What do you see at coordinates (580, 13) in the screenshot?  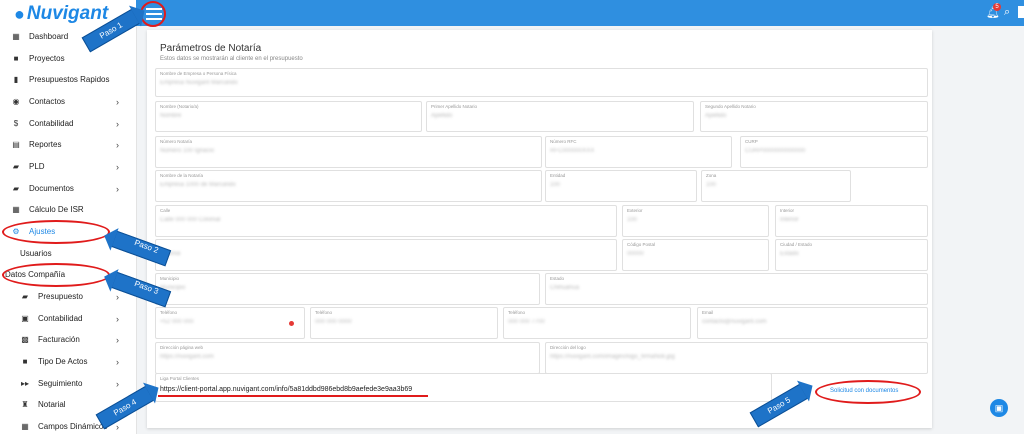 I see `app-header` at bounding box center [580, 13].